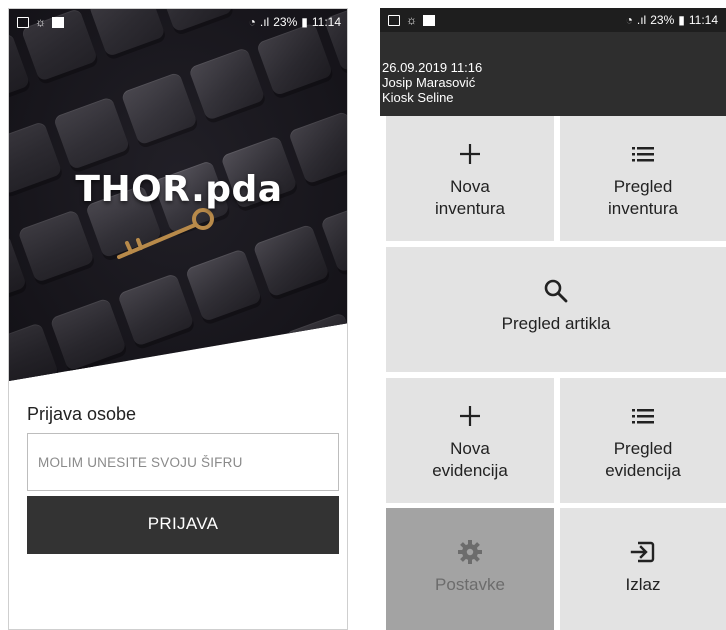 The width and height of the screenshot is (726, 630). Describe the element at coordinates (470, 584) in the screenshot. I see `tile-label: Postavke` at that location.